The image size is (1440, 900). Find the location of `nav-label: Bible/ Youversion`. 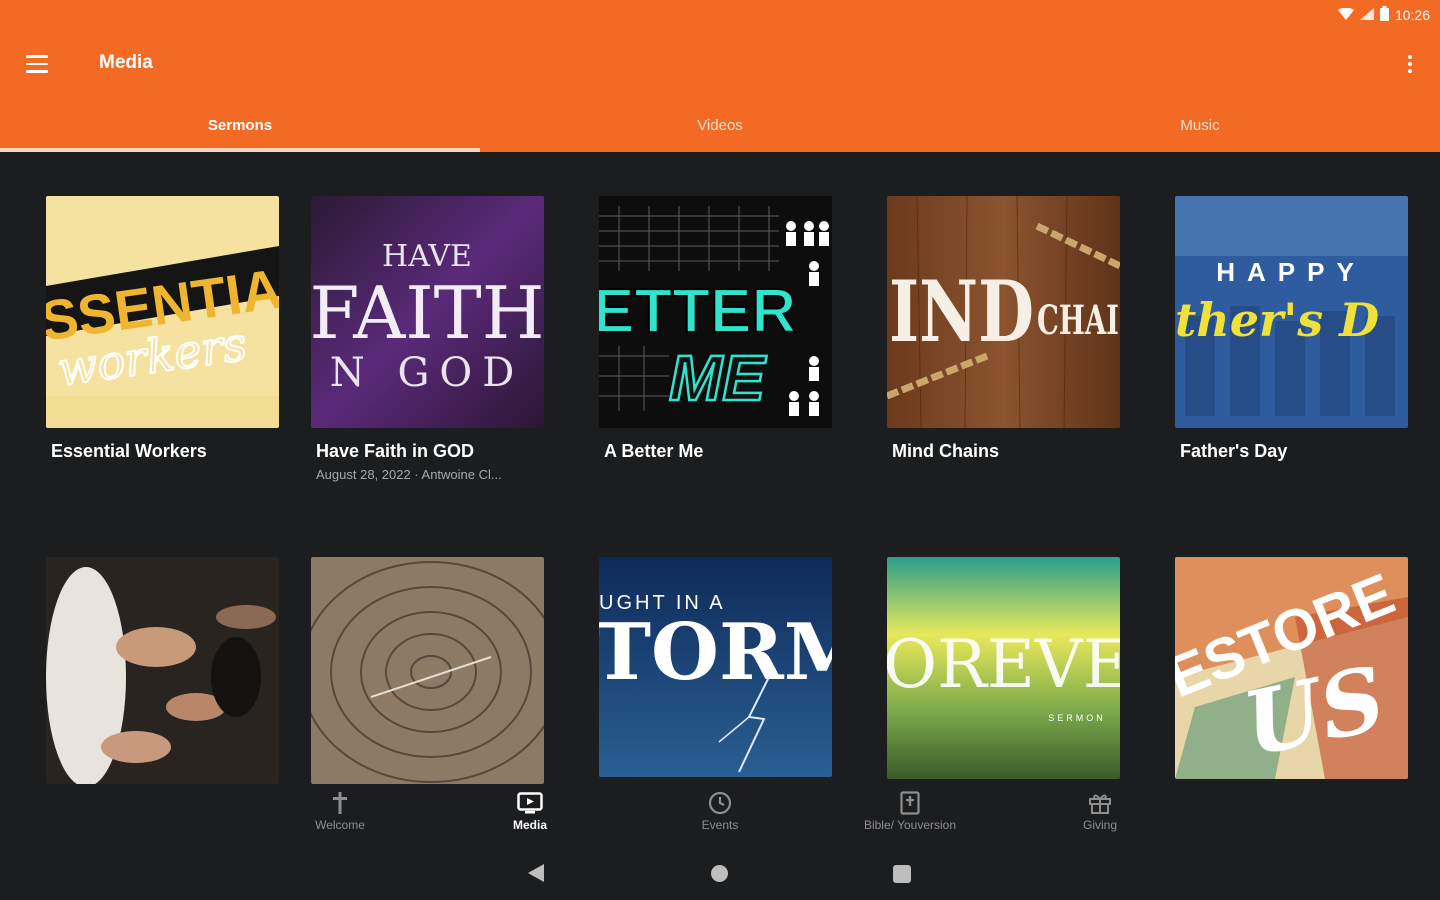

nav-label: Bible/ Youversion is located at coordinates (910, 825).